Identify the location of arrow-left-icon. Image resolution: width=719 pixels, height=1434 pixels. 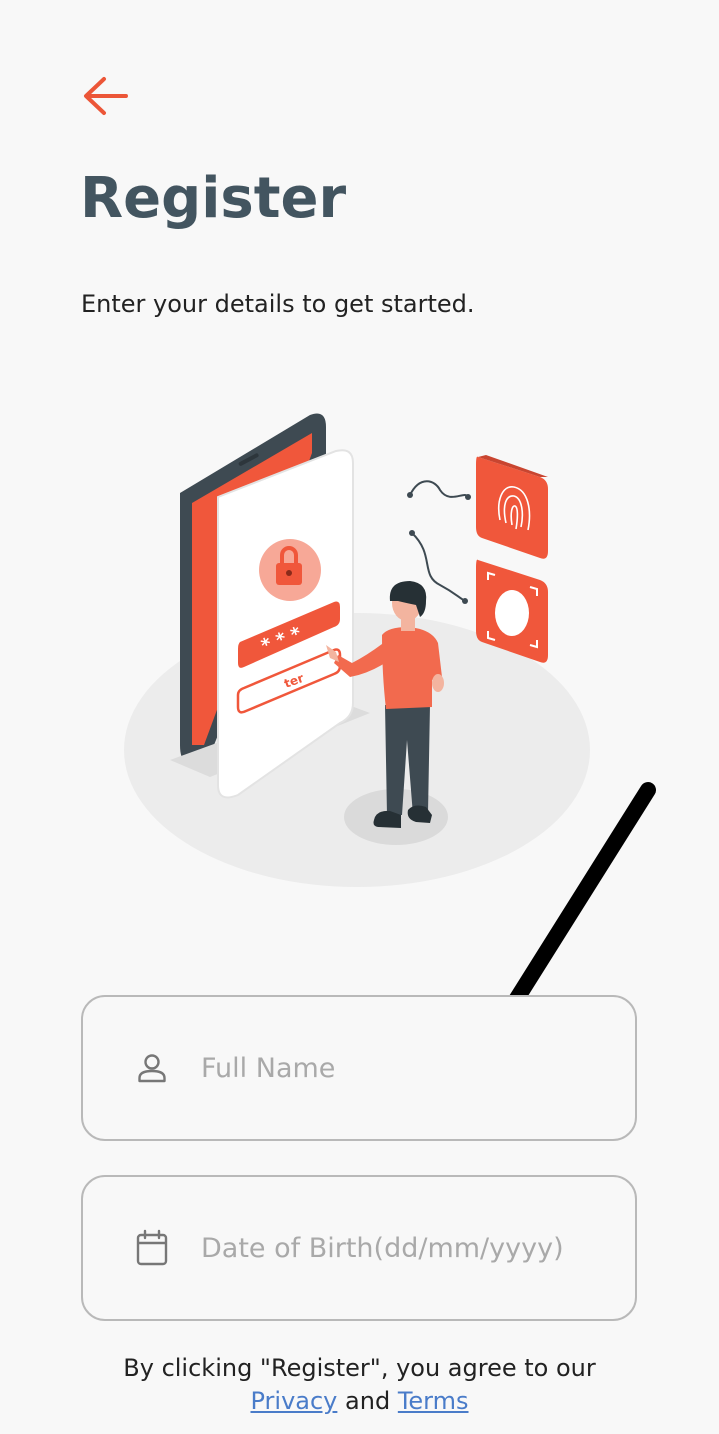
(106, 96).